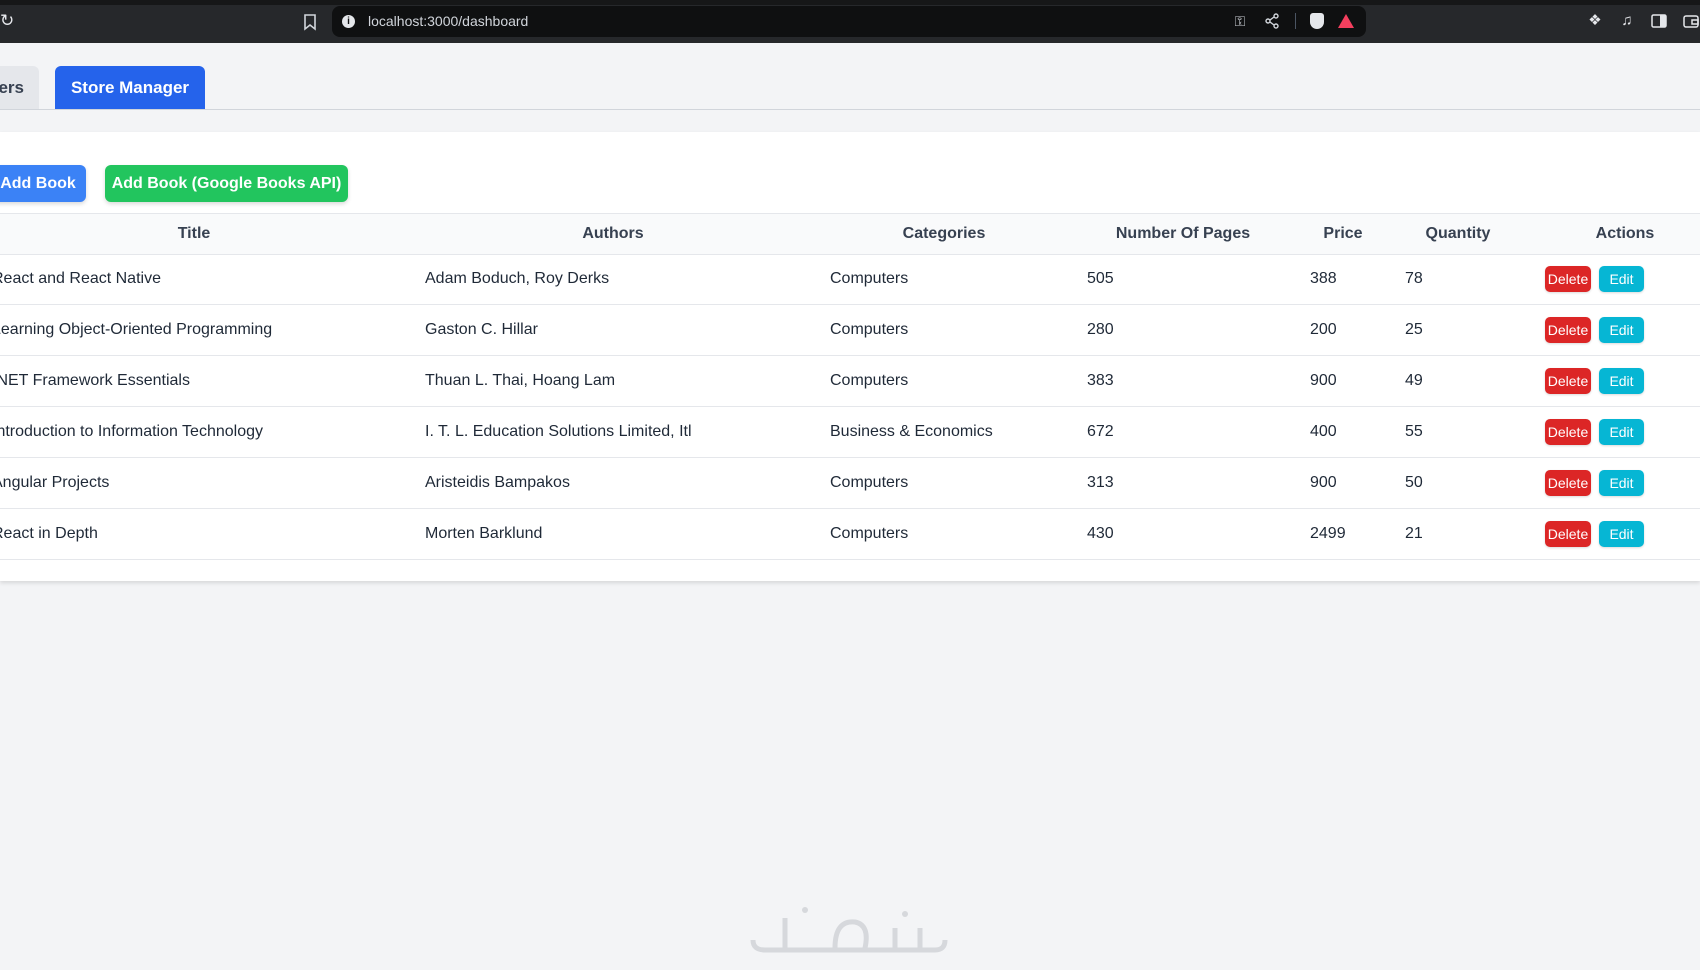  I want to click on cell-pages: 505, so click(1100, 278).